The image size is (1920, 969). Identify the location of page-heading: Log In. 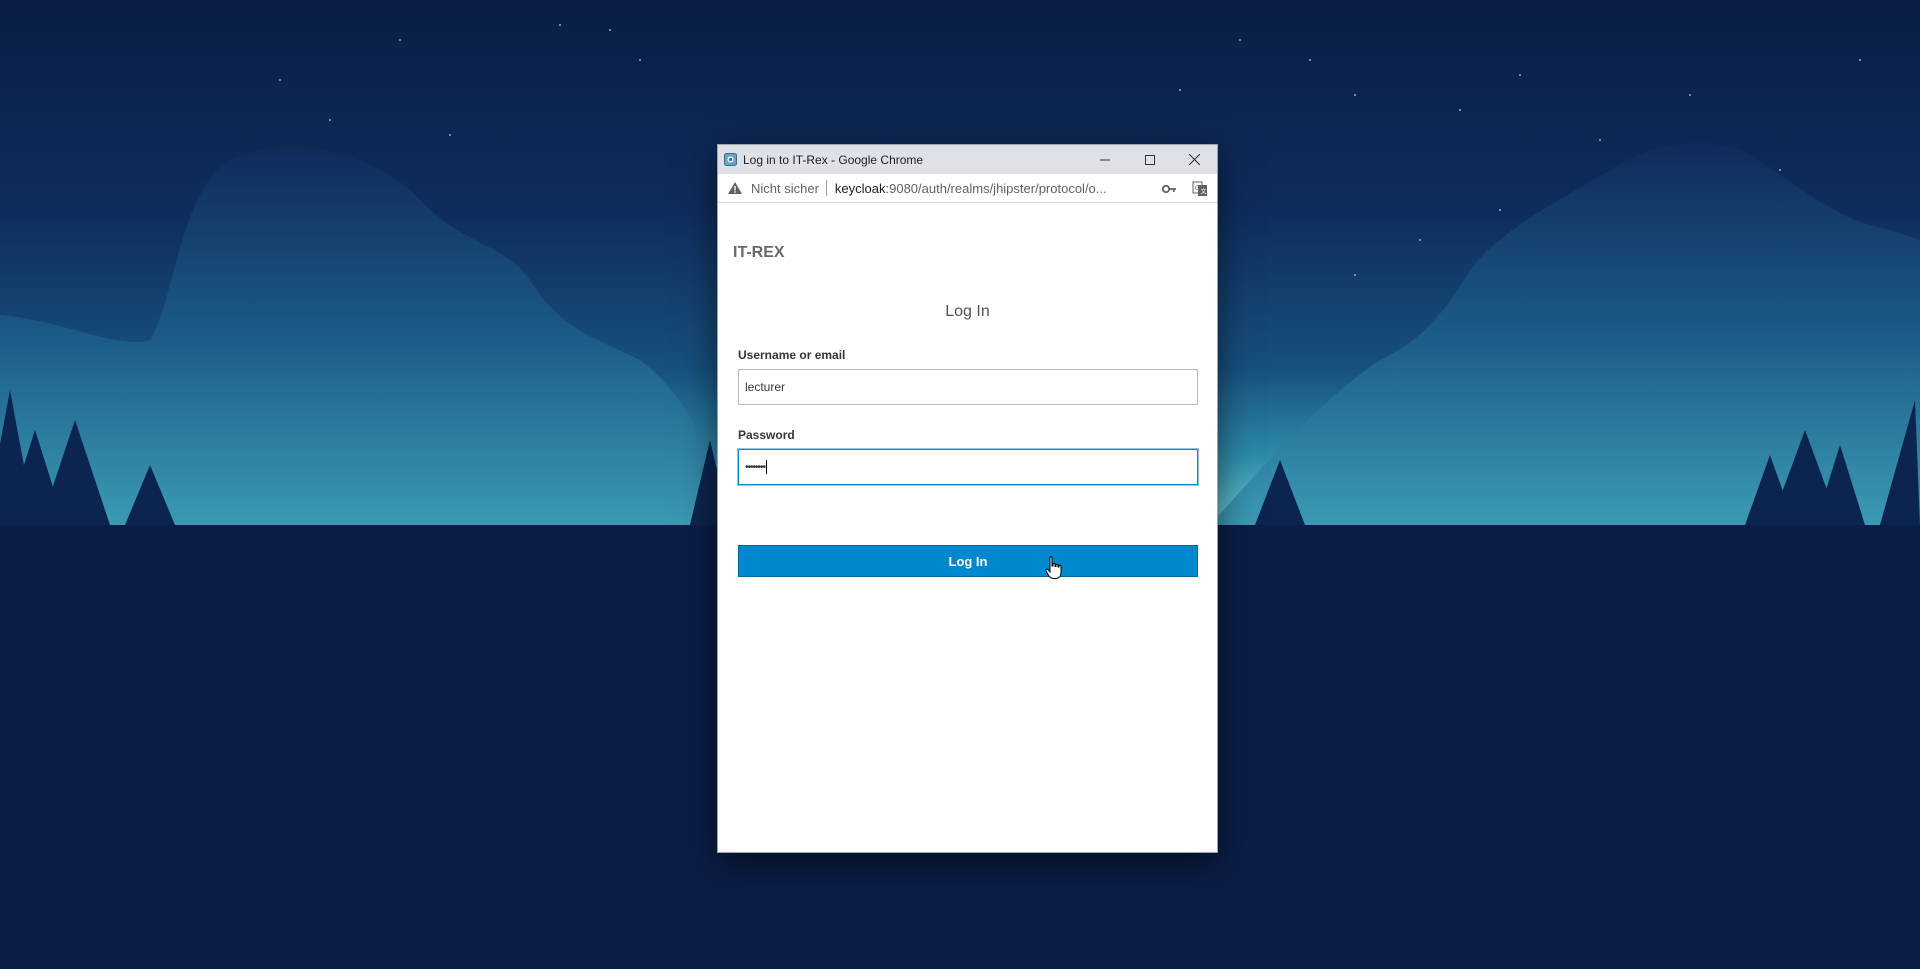
(967, 311).